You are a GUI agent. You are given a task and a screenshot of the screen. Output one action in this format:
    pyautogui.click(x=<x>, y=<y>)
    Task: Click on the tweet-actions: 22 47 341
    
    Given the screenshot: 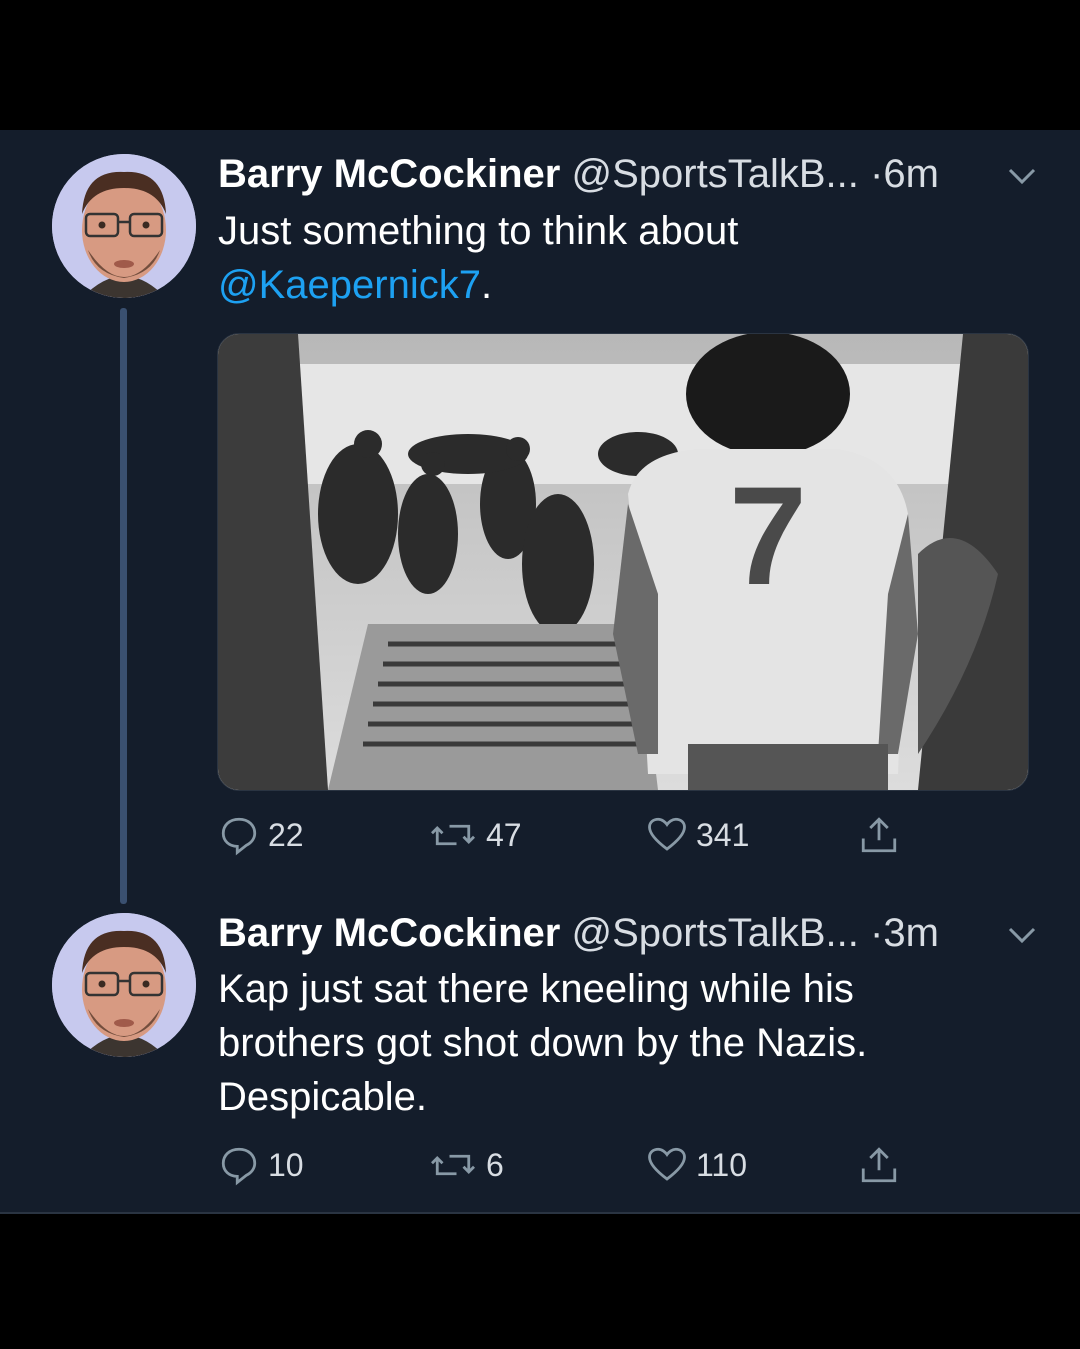 What is the action you would take?
    pyautogui.click(x=568, y=835)
    